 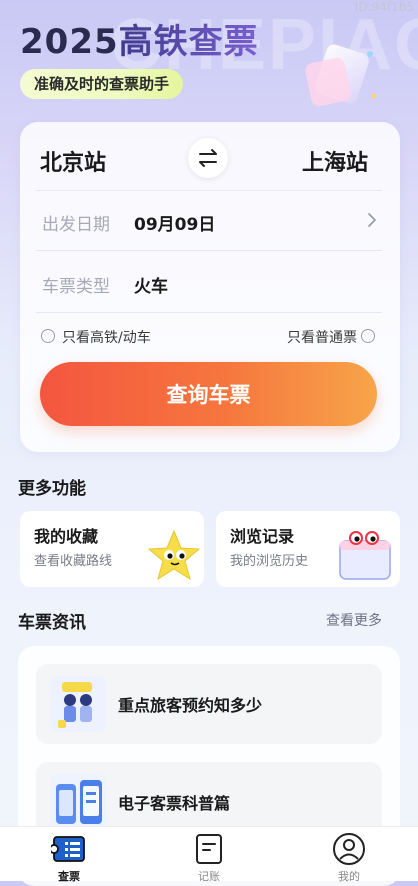 What do you see at coordinates (262, 536) in the screenshot?
I see `history-title: 浏览记录` at bounding box center [262, 536].